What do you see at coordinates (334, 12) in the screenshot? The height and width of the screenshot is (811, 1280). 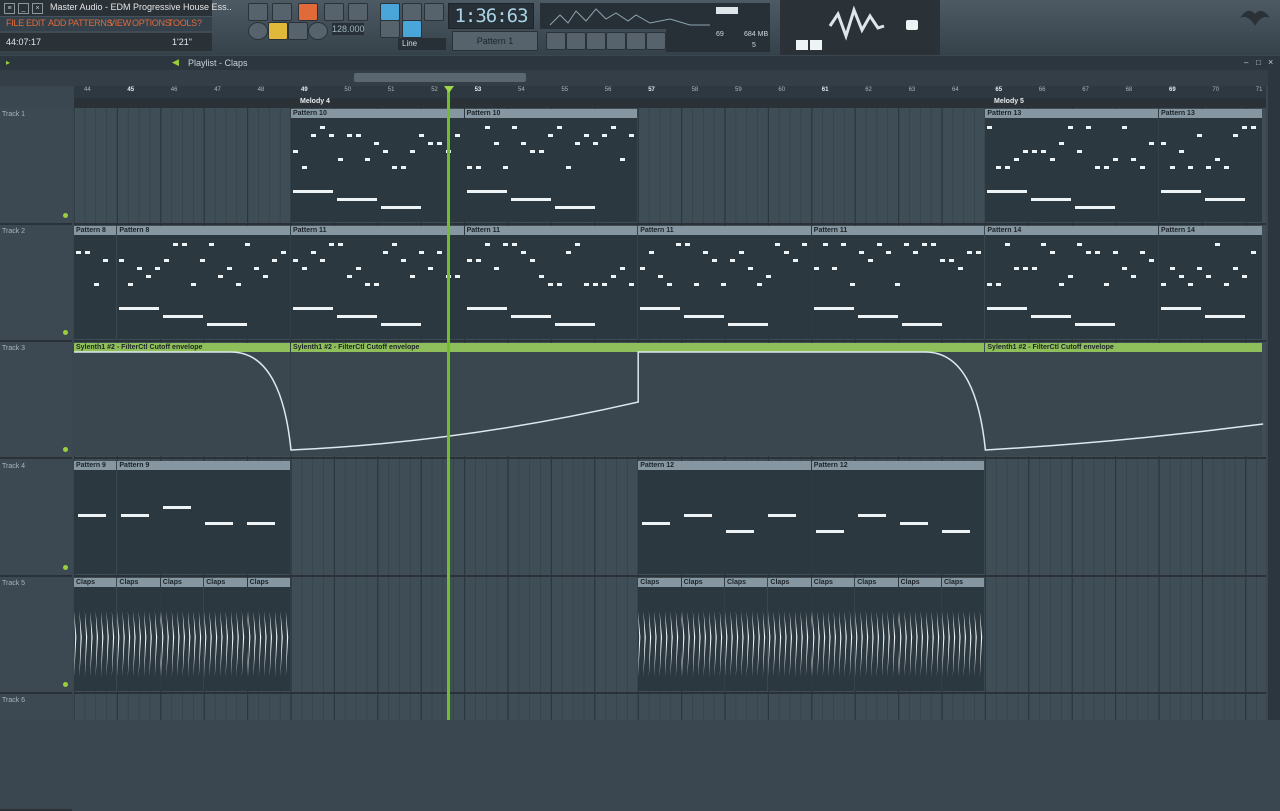 I see `step-edit-icon` at bounding box center [334, 12].